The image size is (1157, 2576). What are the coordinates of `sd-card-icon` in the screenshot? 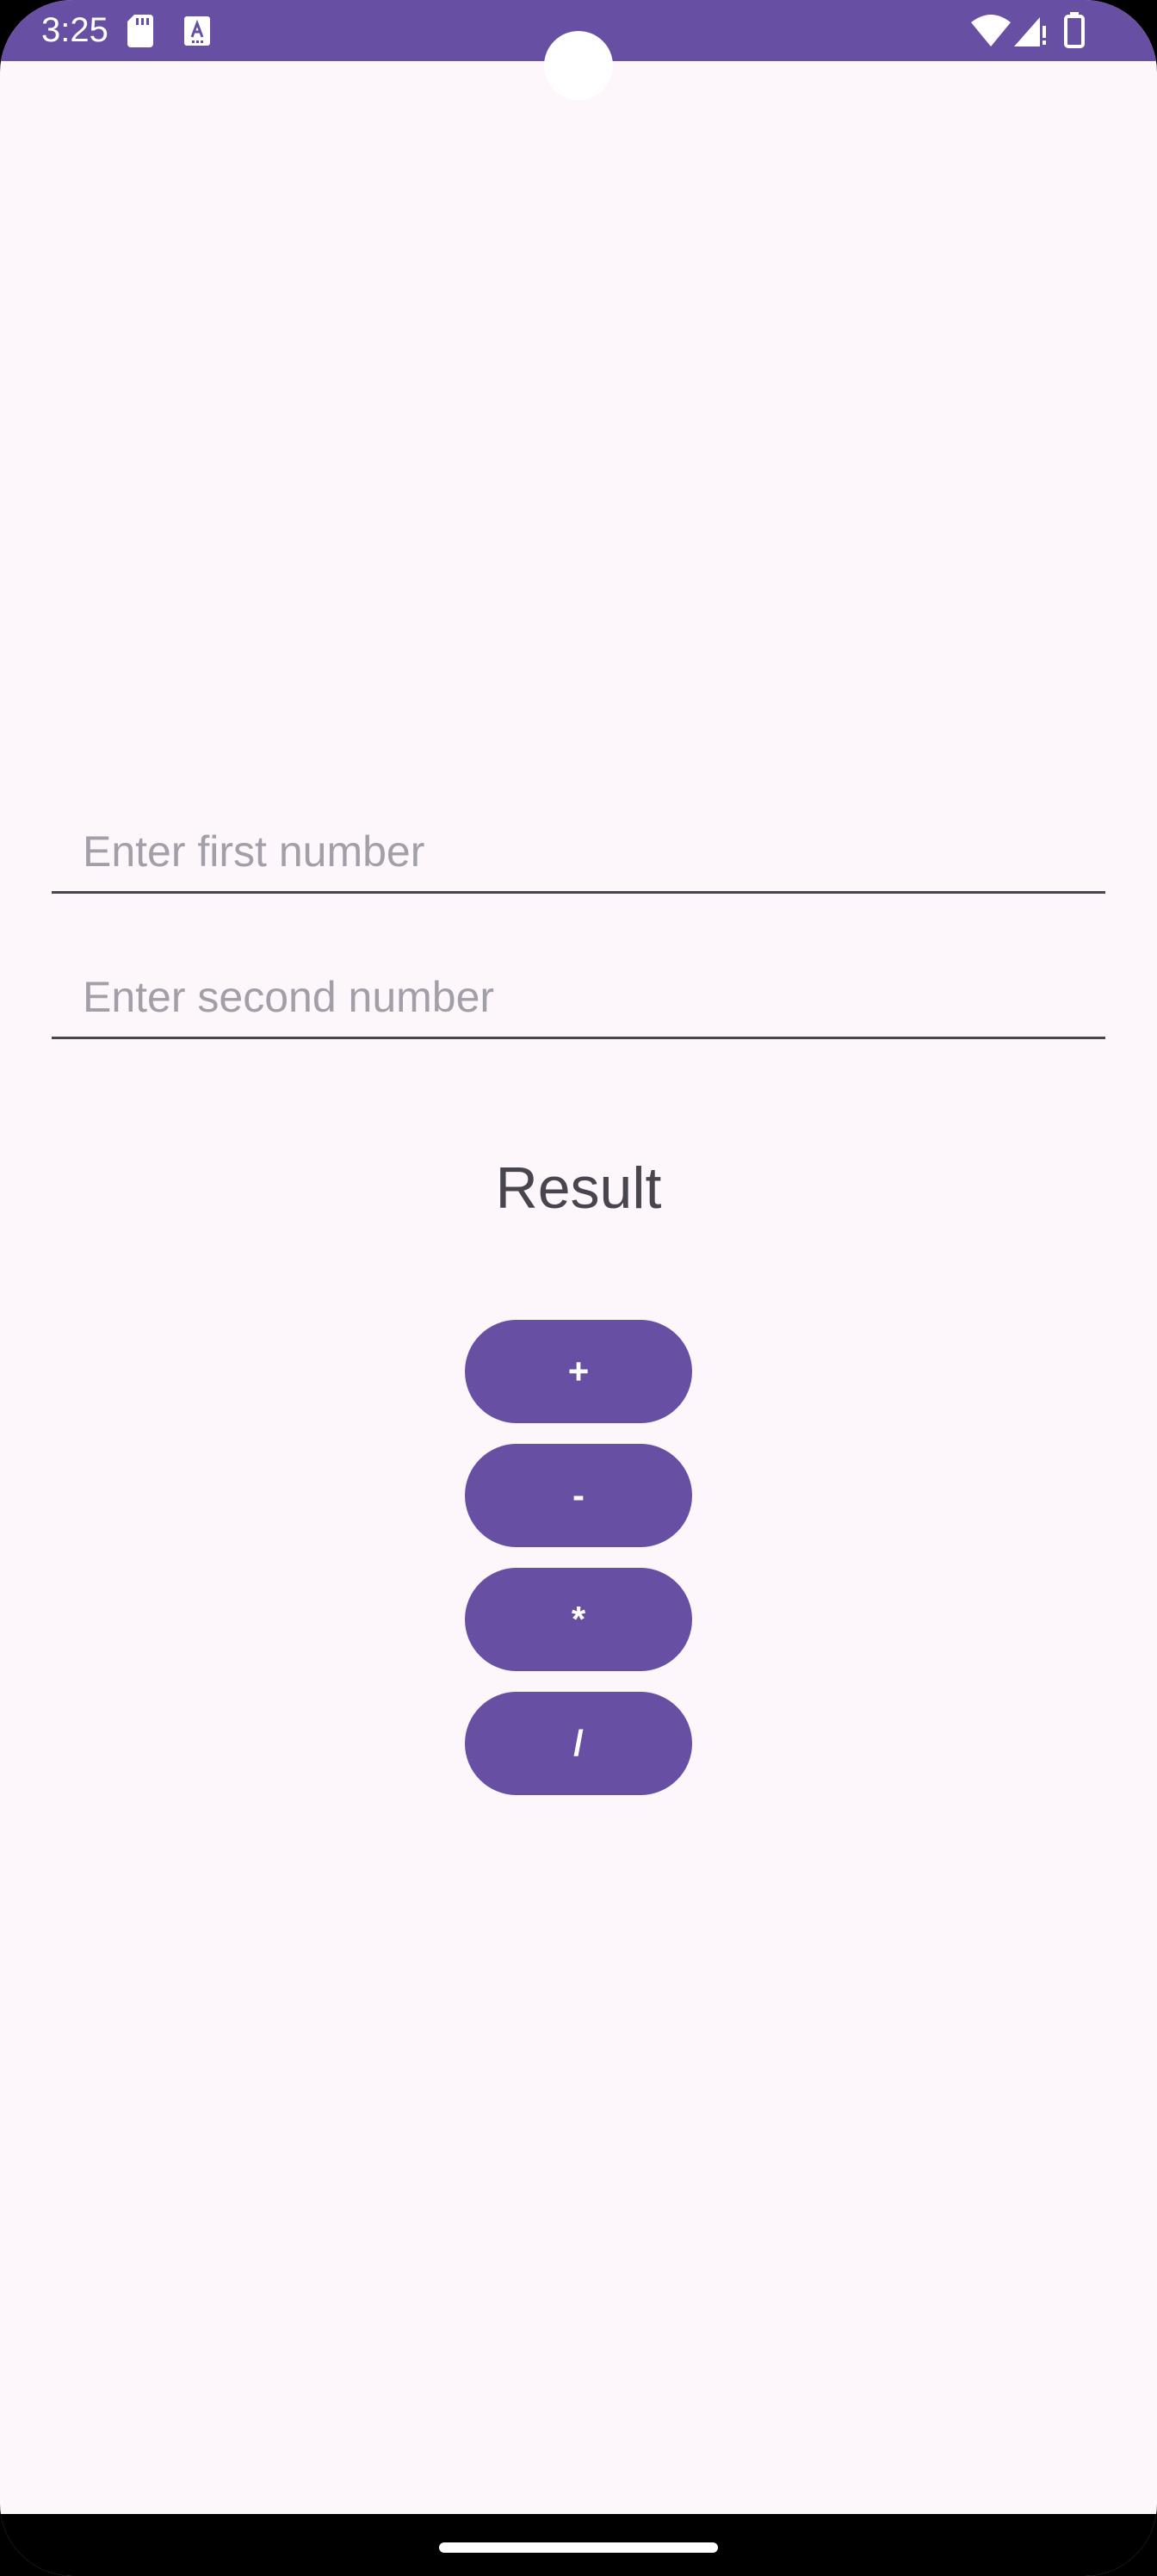 It's located at (140, 31).